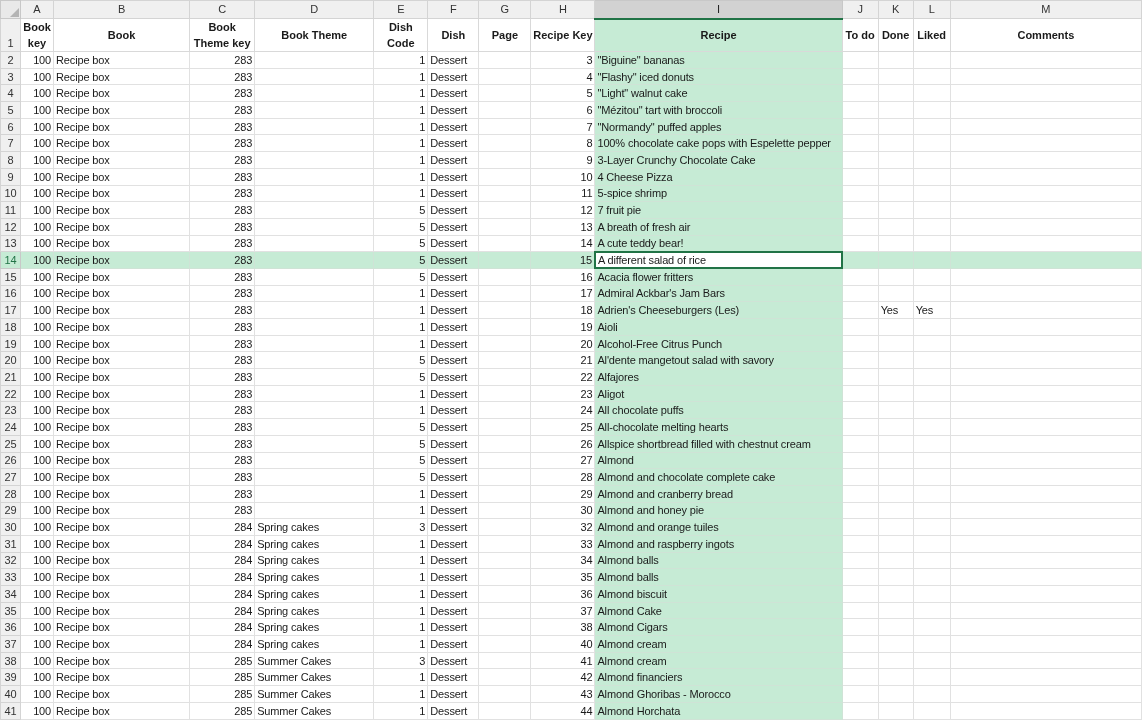  What do you see at coordinates (121, 9) in the screenshot?
I see `column-header: B` at bounding box center [121, 9].